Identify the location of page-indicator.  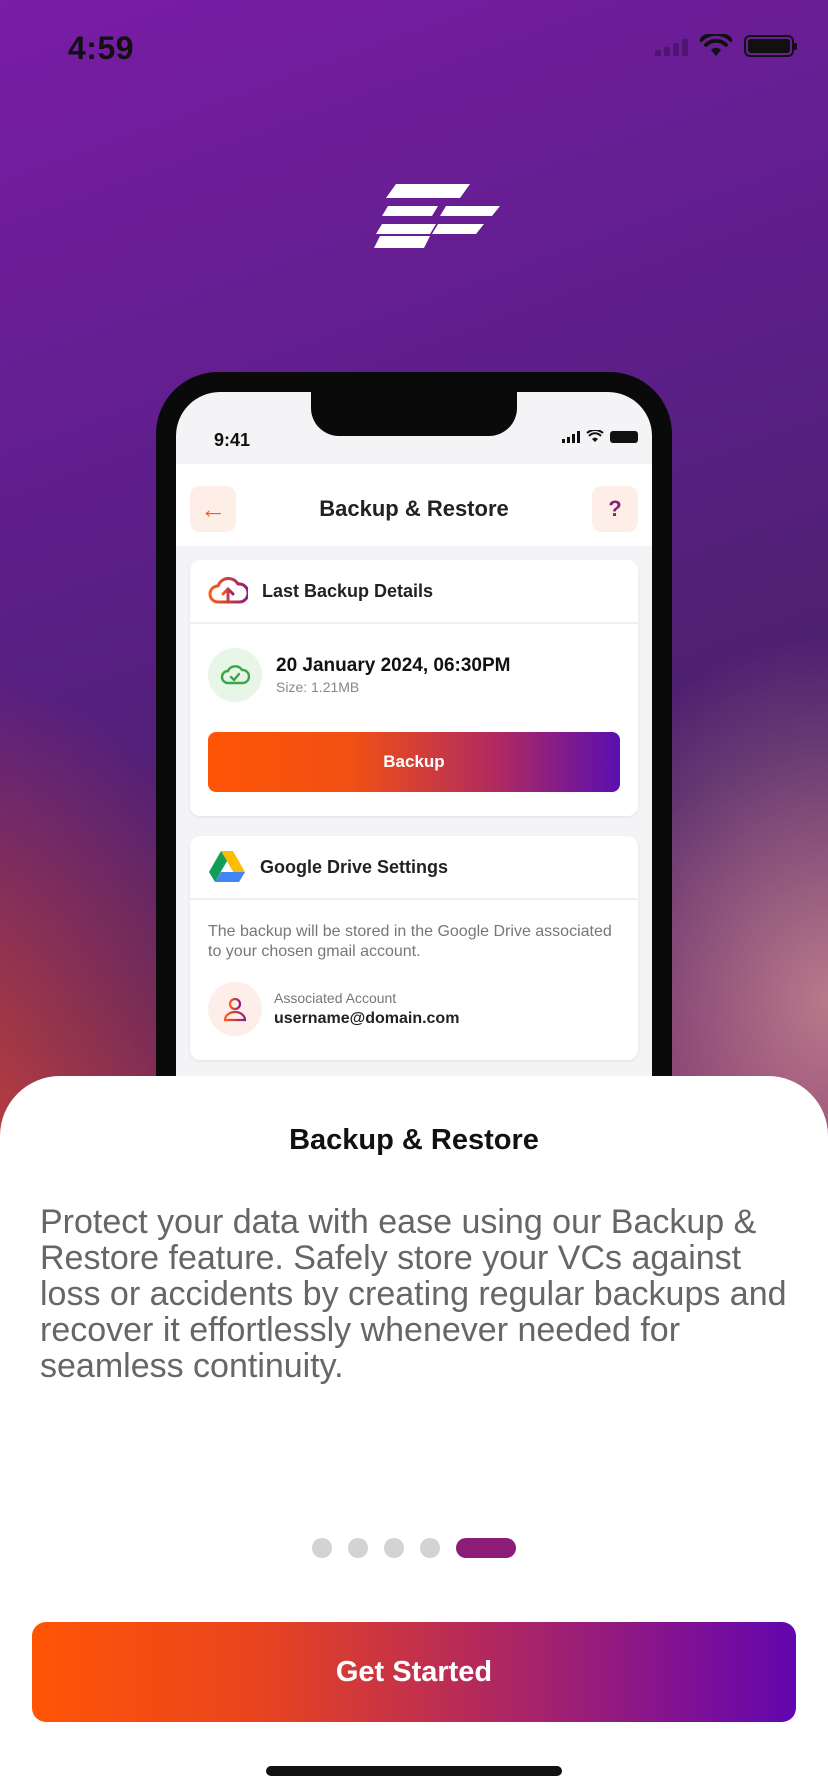
(414, 1548).